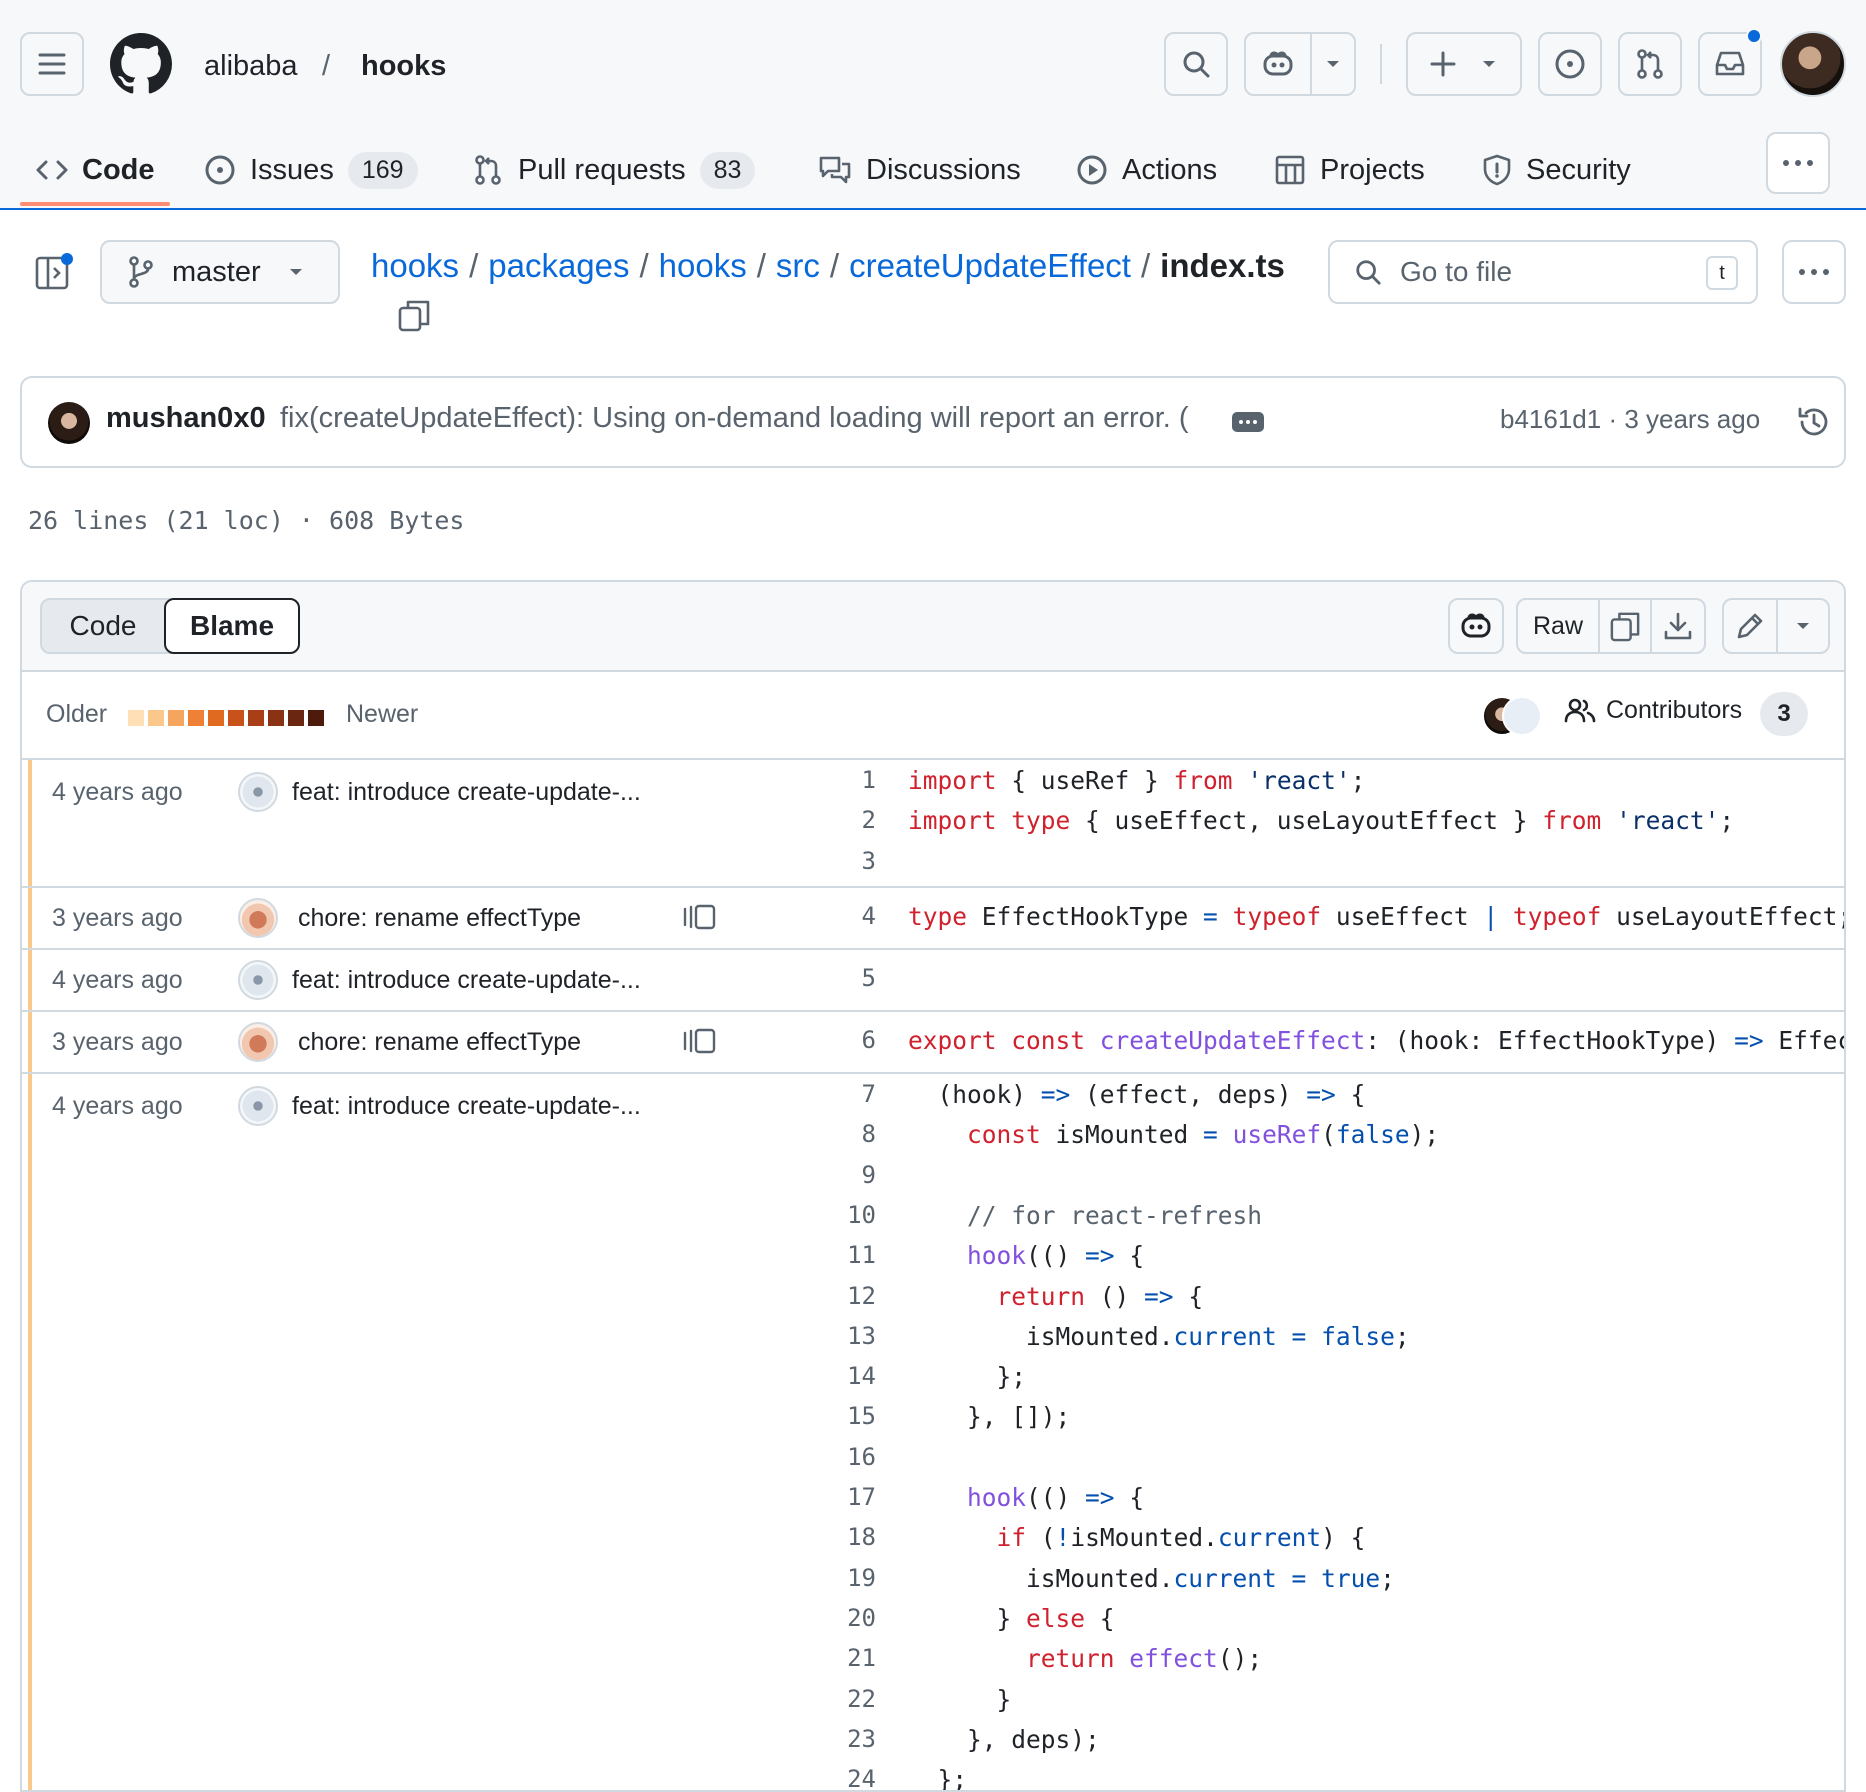 The width and height of the screenshot is (1866, 1792). Describe the element at coordinates (30, 1432) in the screenshot. I see `age-indicator` at that location.